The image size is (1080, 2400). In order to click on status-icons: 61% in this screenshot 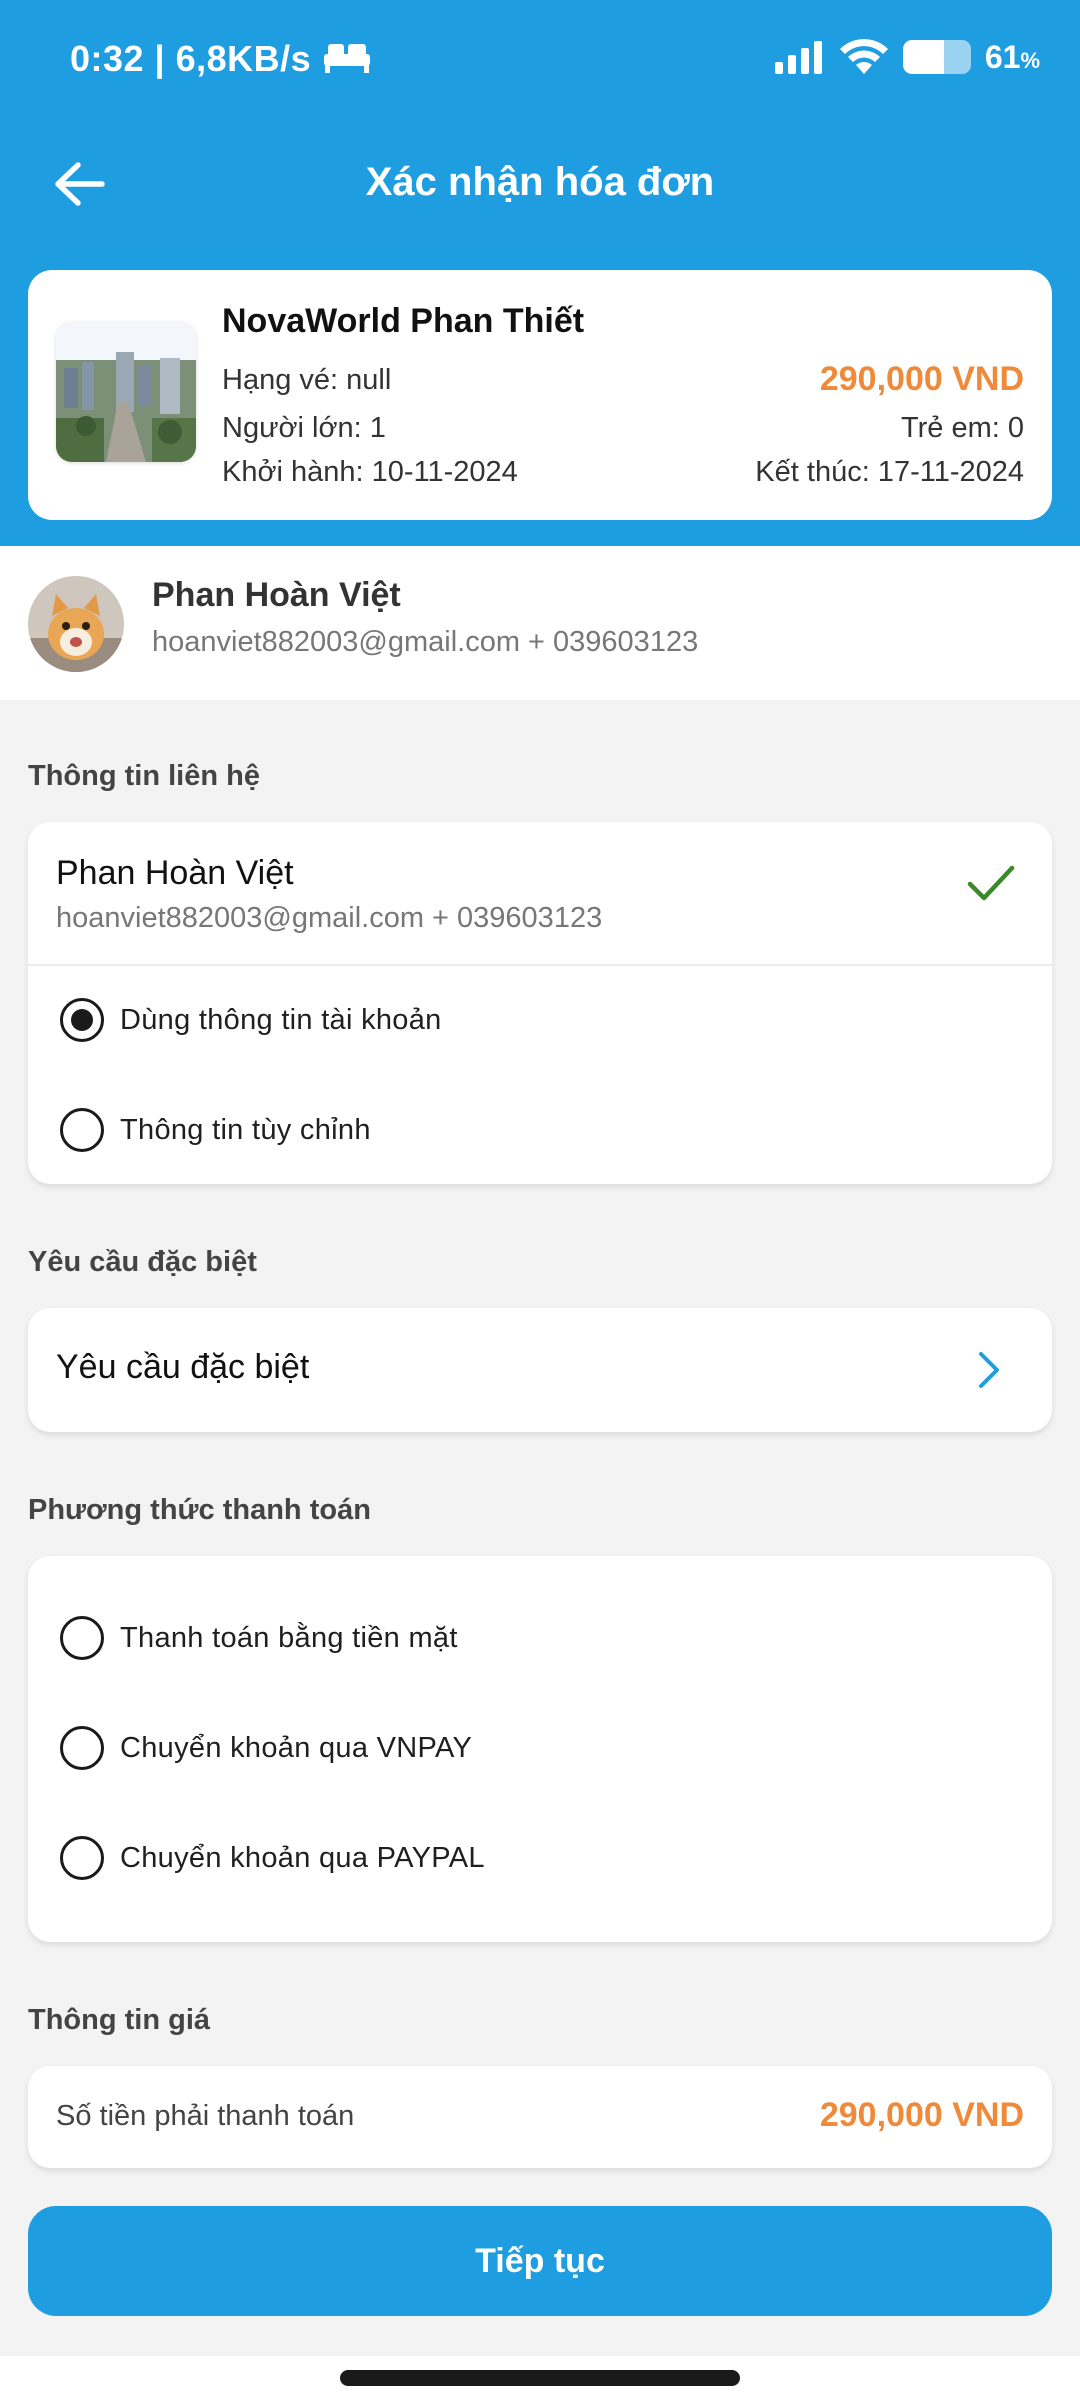, I will do `click(906, 57)`.